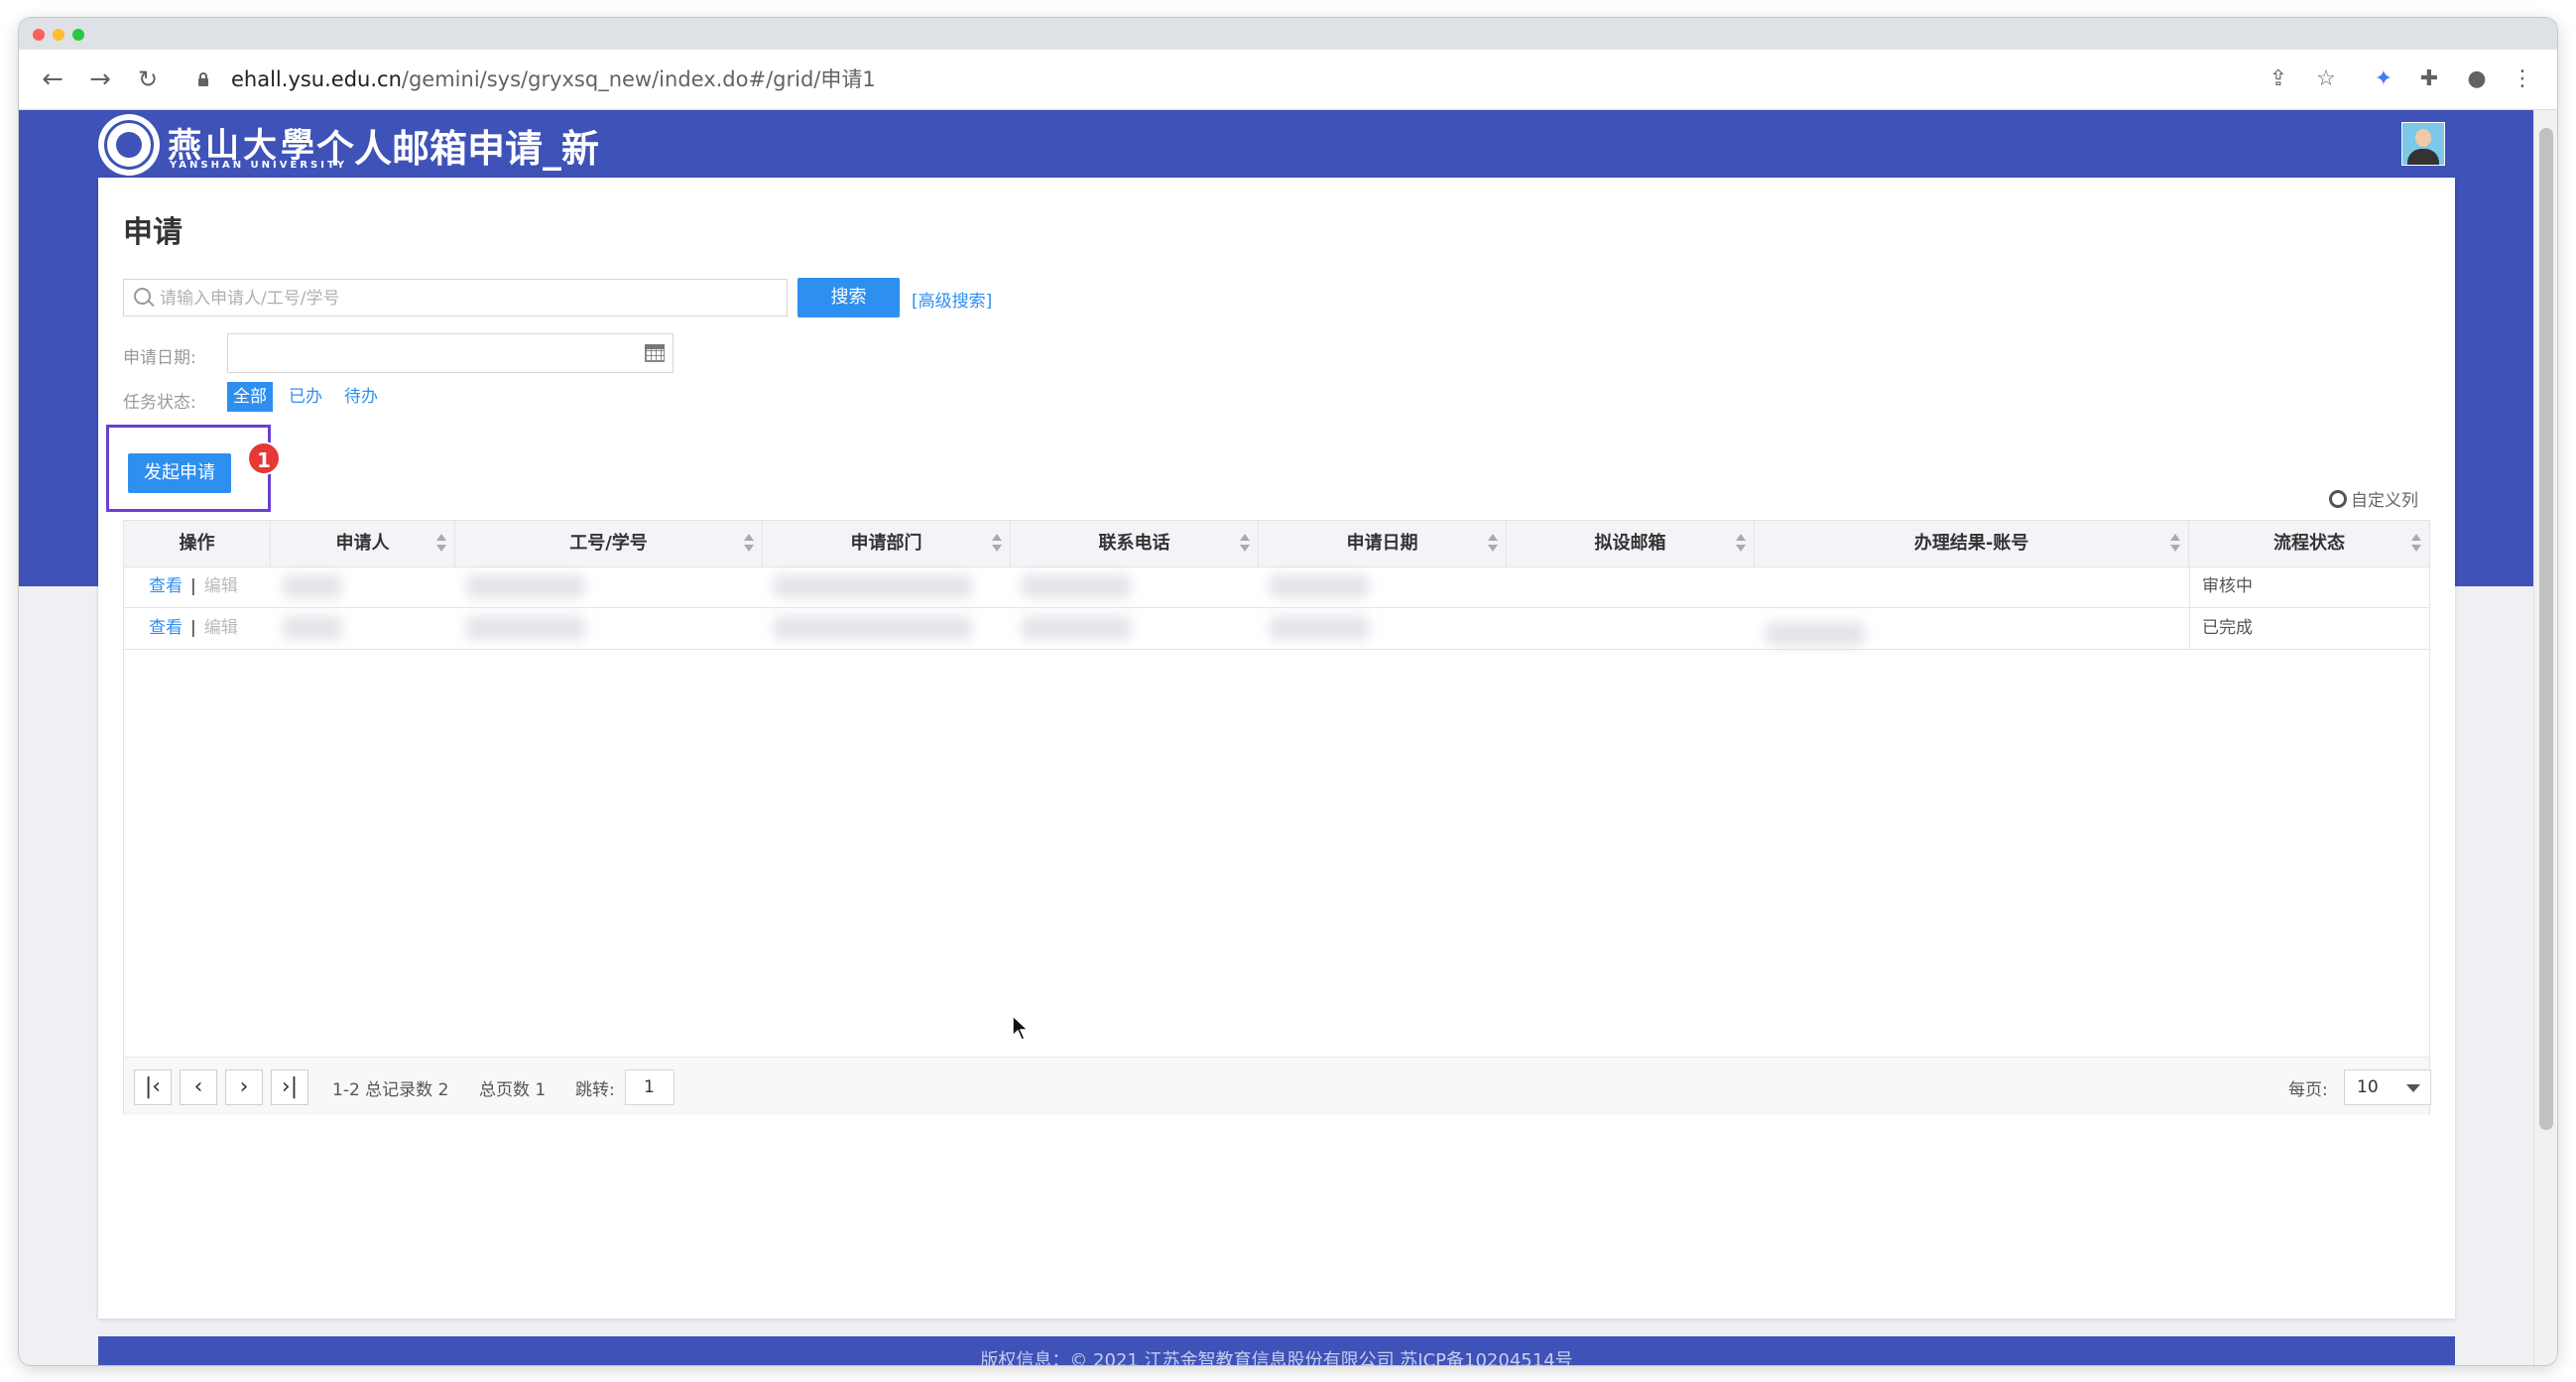 The width and height of the screenshot is (2576, 1382). Describe the element at coordinates (316, 79) in the screenshot. I see `url-host: ehall.ysu.edu.cn` at that location.